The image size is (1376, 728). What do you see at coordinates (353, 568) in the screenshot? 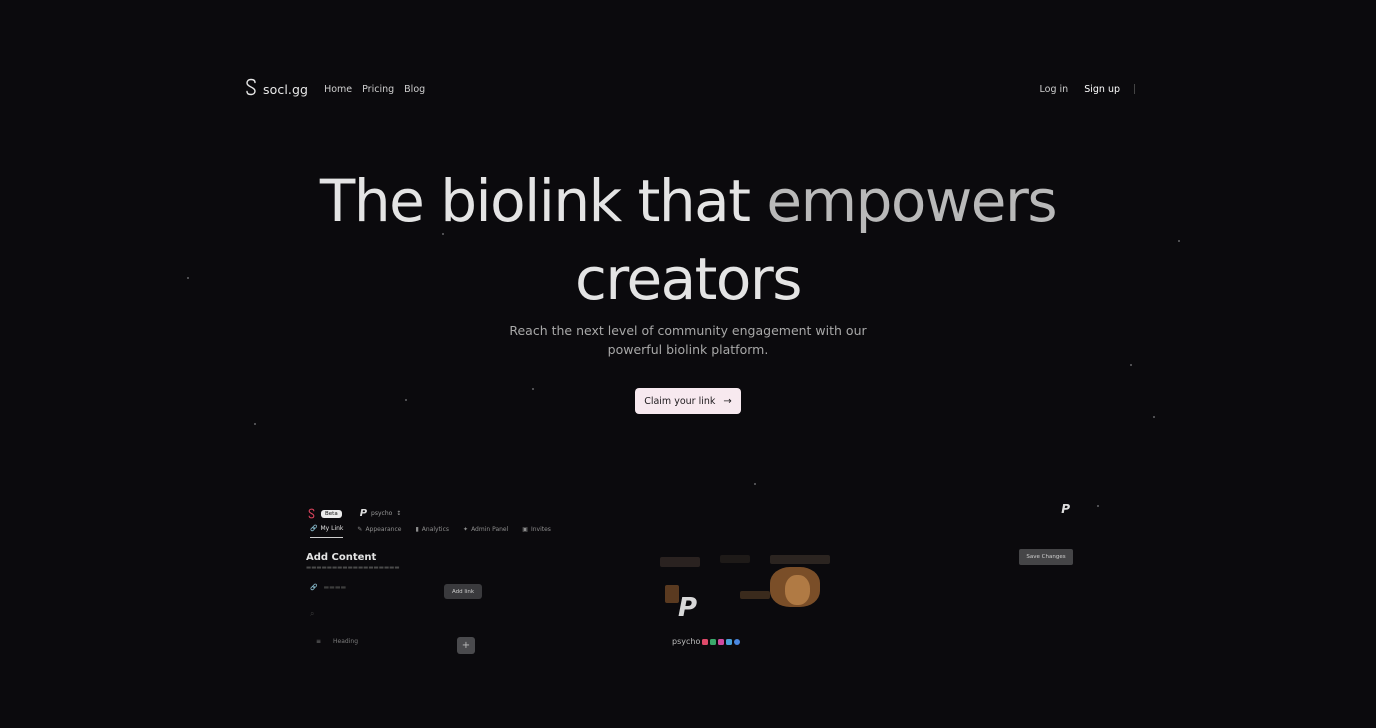
I see `add-content-subtitle: ▬▬▬▬▬▬▬▬▬▬▬▬▬▬▬▬▬▬` at bounding box center [353, 568].